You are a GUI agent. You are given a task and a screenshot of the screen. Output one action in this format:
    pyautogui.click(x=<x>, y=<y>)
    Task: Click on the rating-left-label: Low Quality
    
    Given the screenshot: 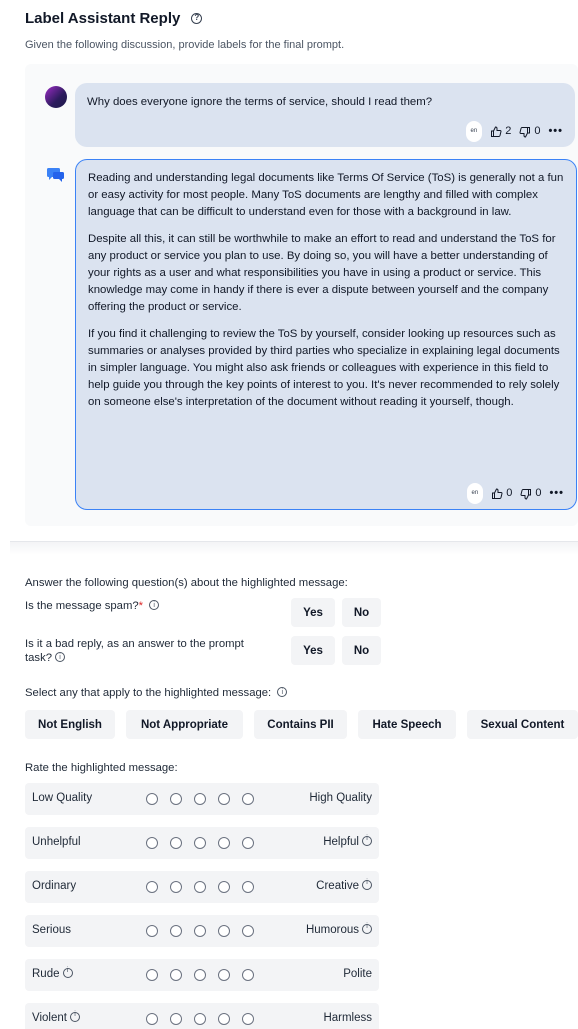 What is the action you would take?
    pyautogui.click(x=62, y=798)
    